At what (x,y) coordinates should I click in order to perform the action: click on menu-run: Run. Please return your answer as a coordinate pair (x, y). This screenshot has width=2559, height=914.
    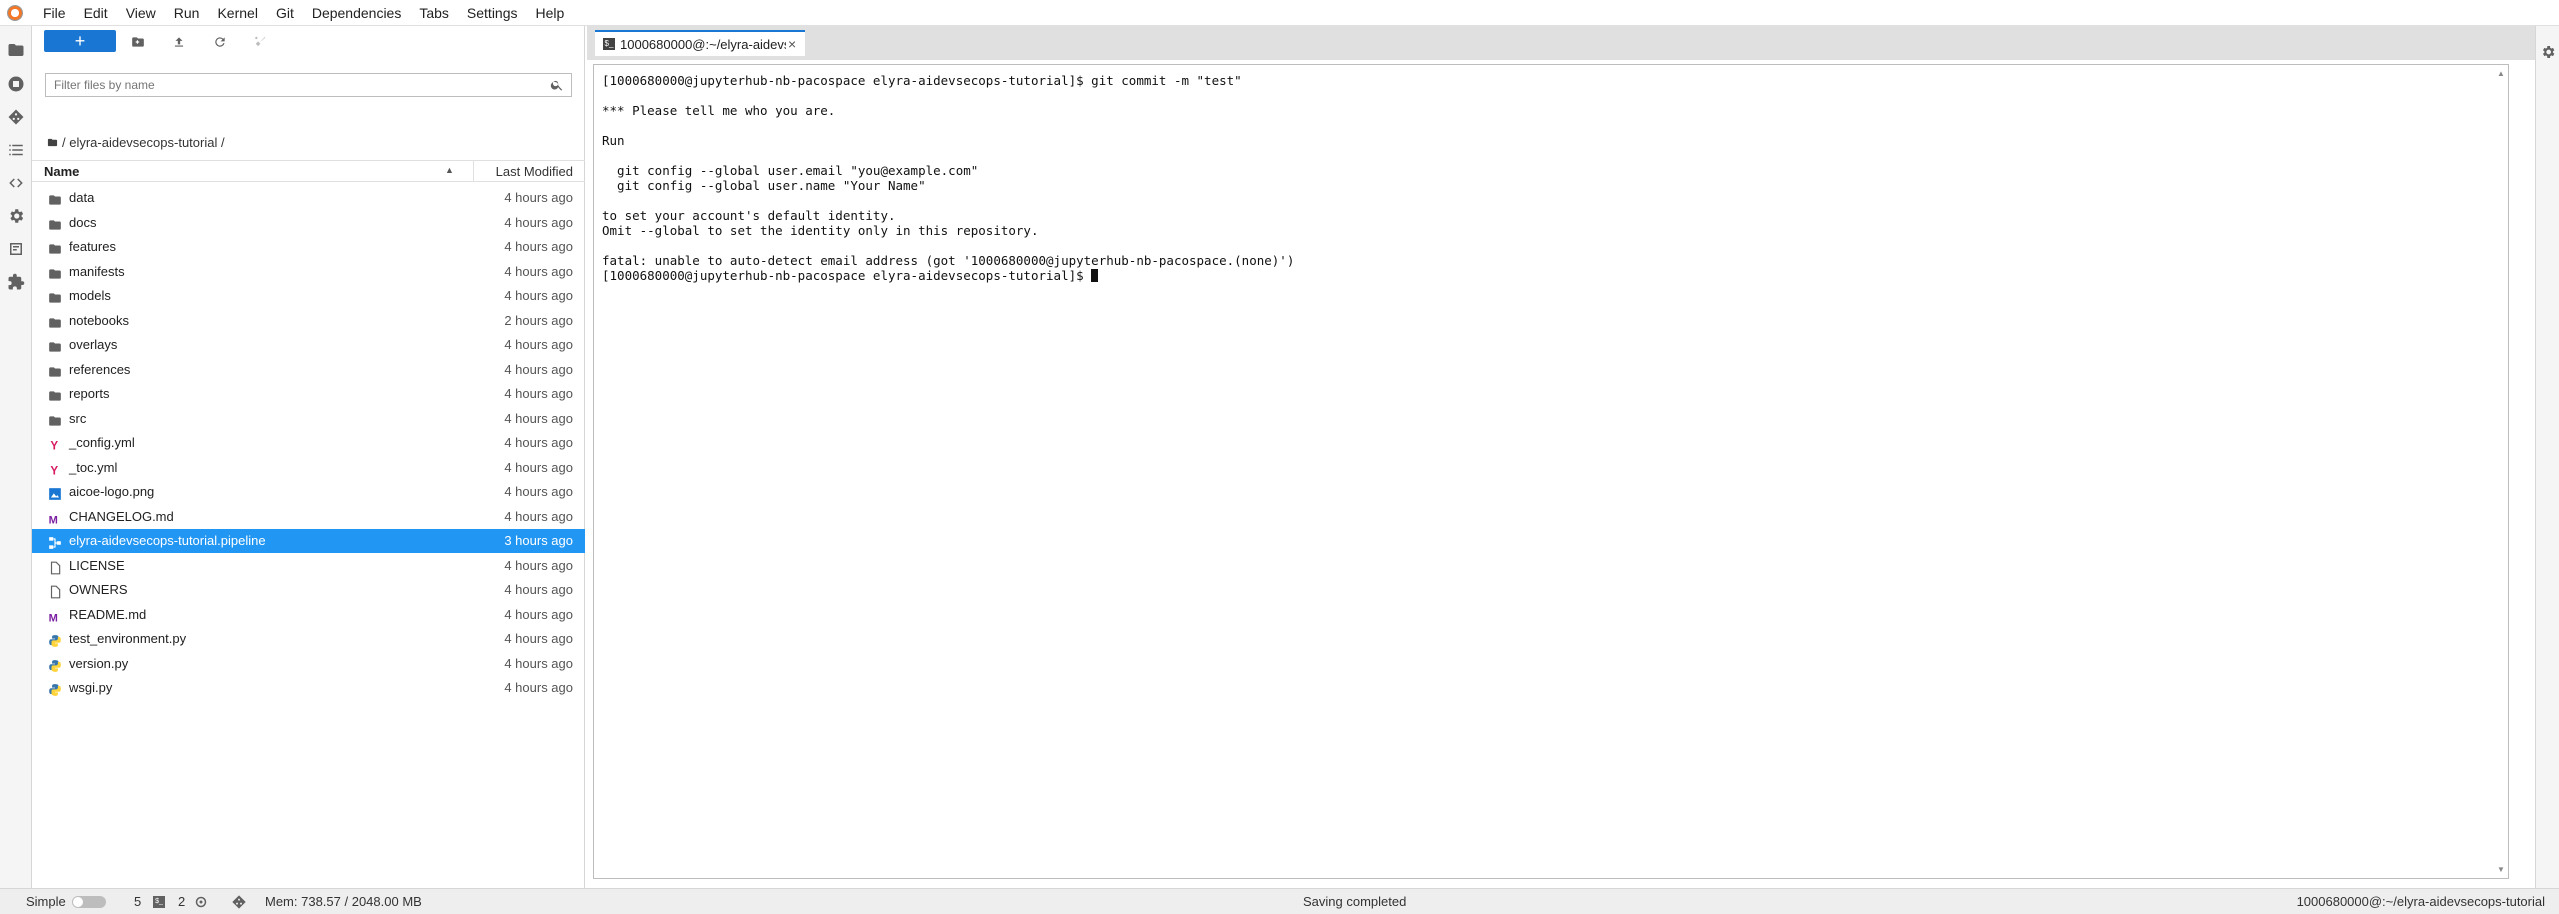
    Looking at the image, I should click on (187, 13).